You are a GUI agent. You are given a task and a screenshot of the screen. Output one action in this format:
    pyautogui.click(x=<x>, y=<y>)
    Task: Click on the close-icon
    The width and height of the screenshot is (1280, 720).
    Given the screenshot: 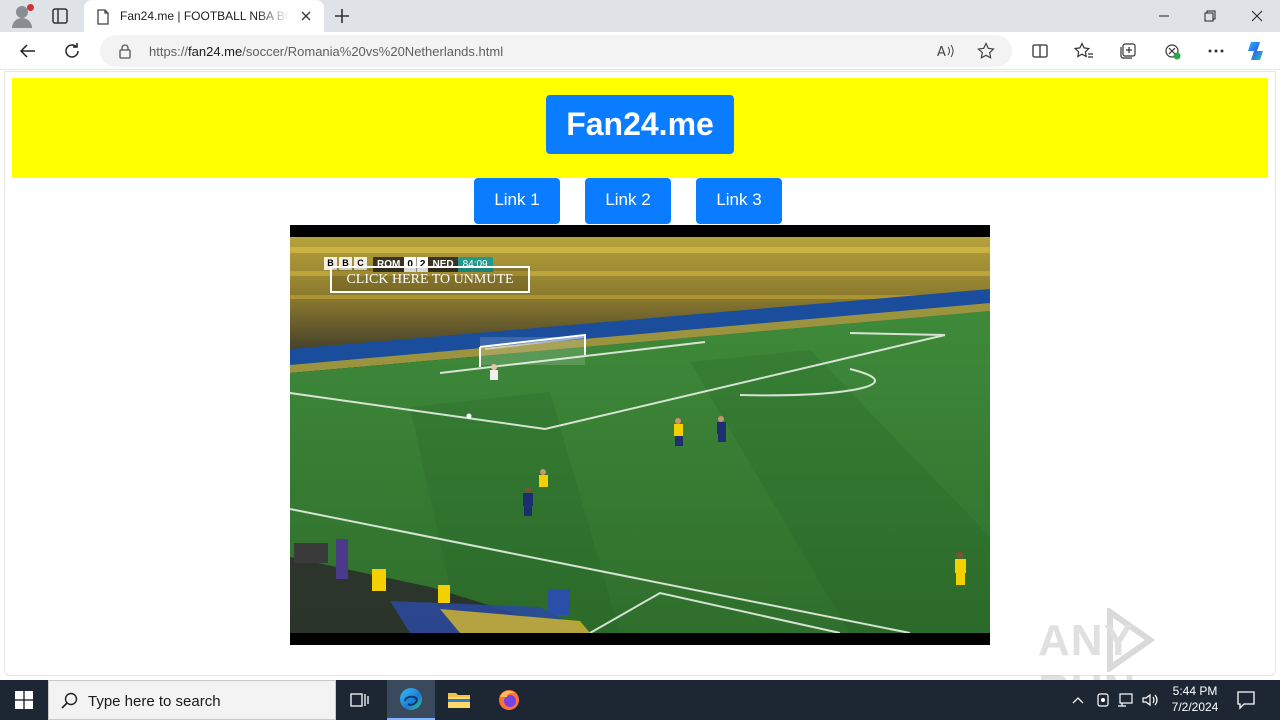 What is the action you would take?
    pyautogui.click(x=306, y=16)
    